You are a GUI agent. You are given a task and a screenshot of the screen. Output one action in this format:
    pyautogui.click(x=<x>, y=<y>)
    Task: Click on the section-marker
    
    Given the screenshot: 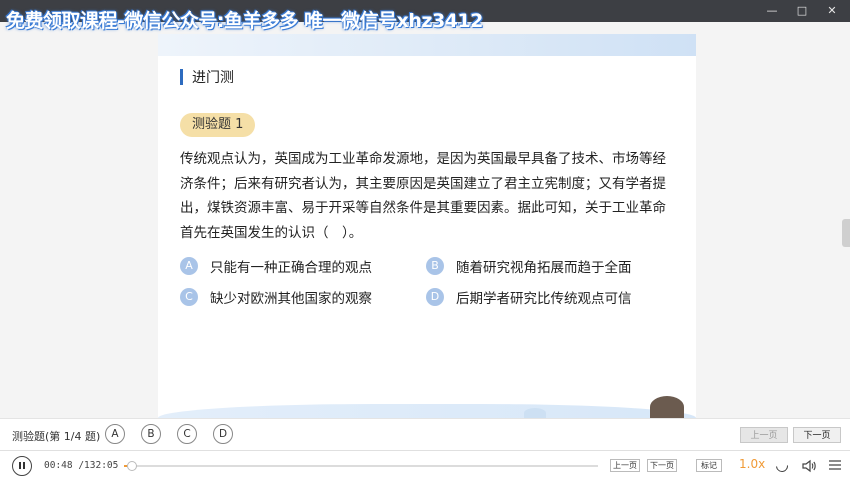 What is the action you would take?
    pyautogui.click(x=181, y=77)
    